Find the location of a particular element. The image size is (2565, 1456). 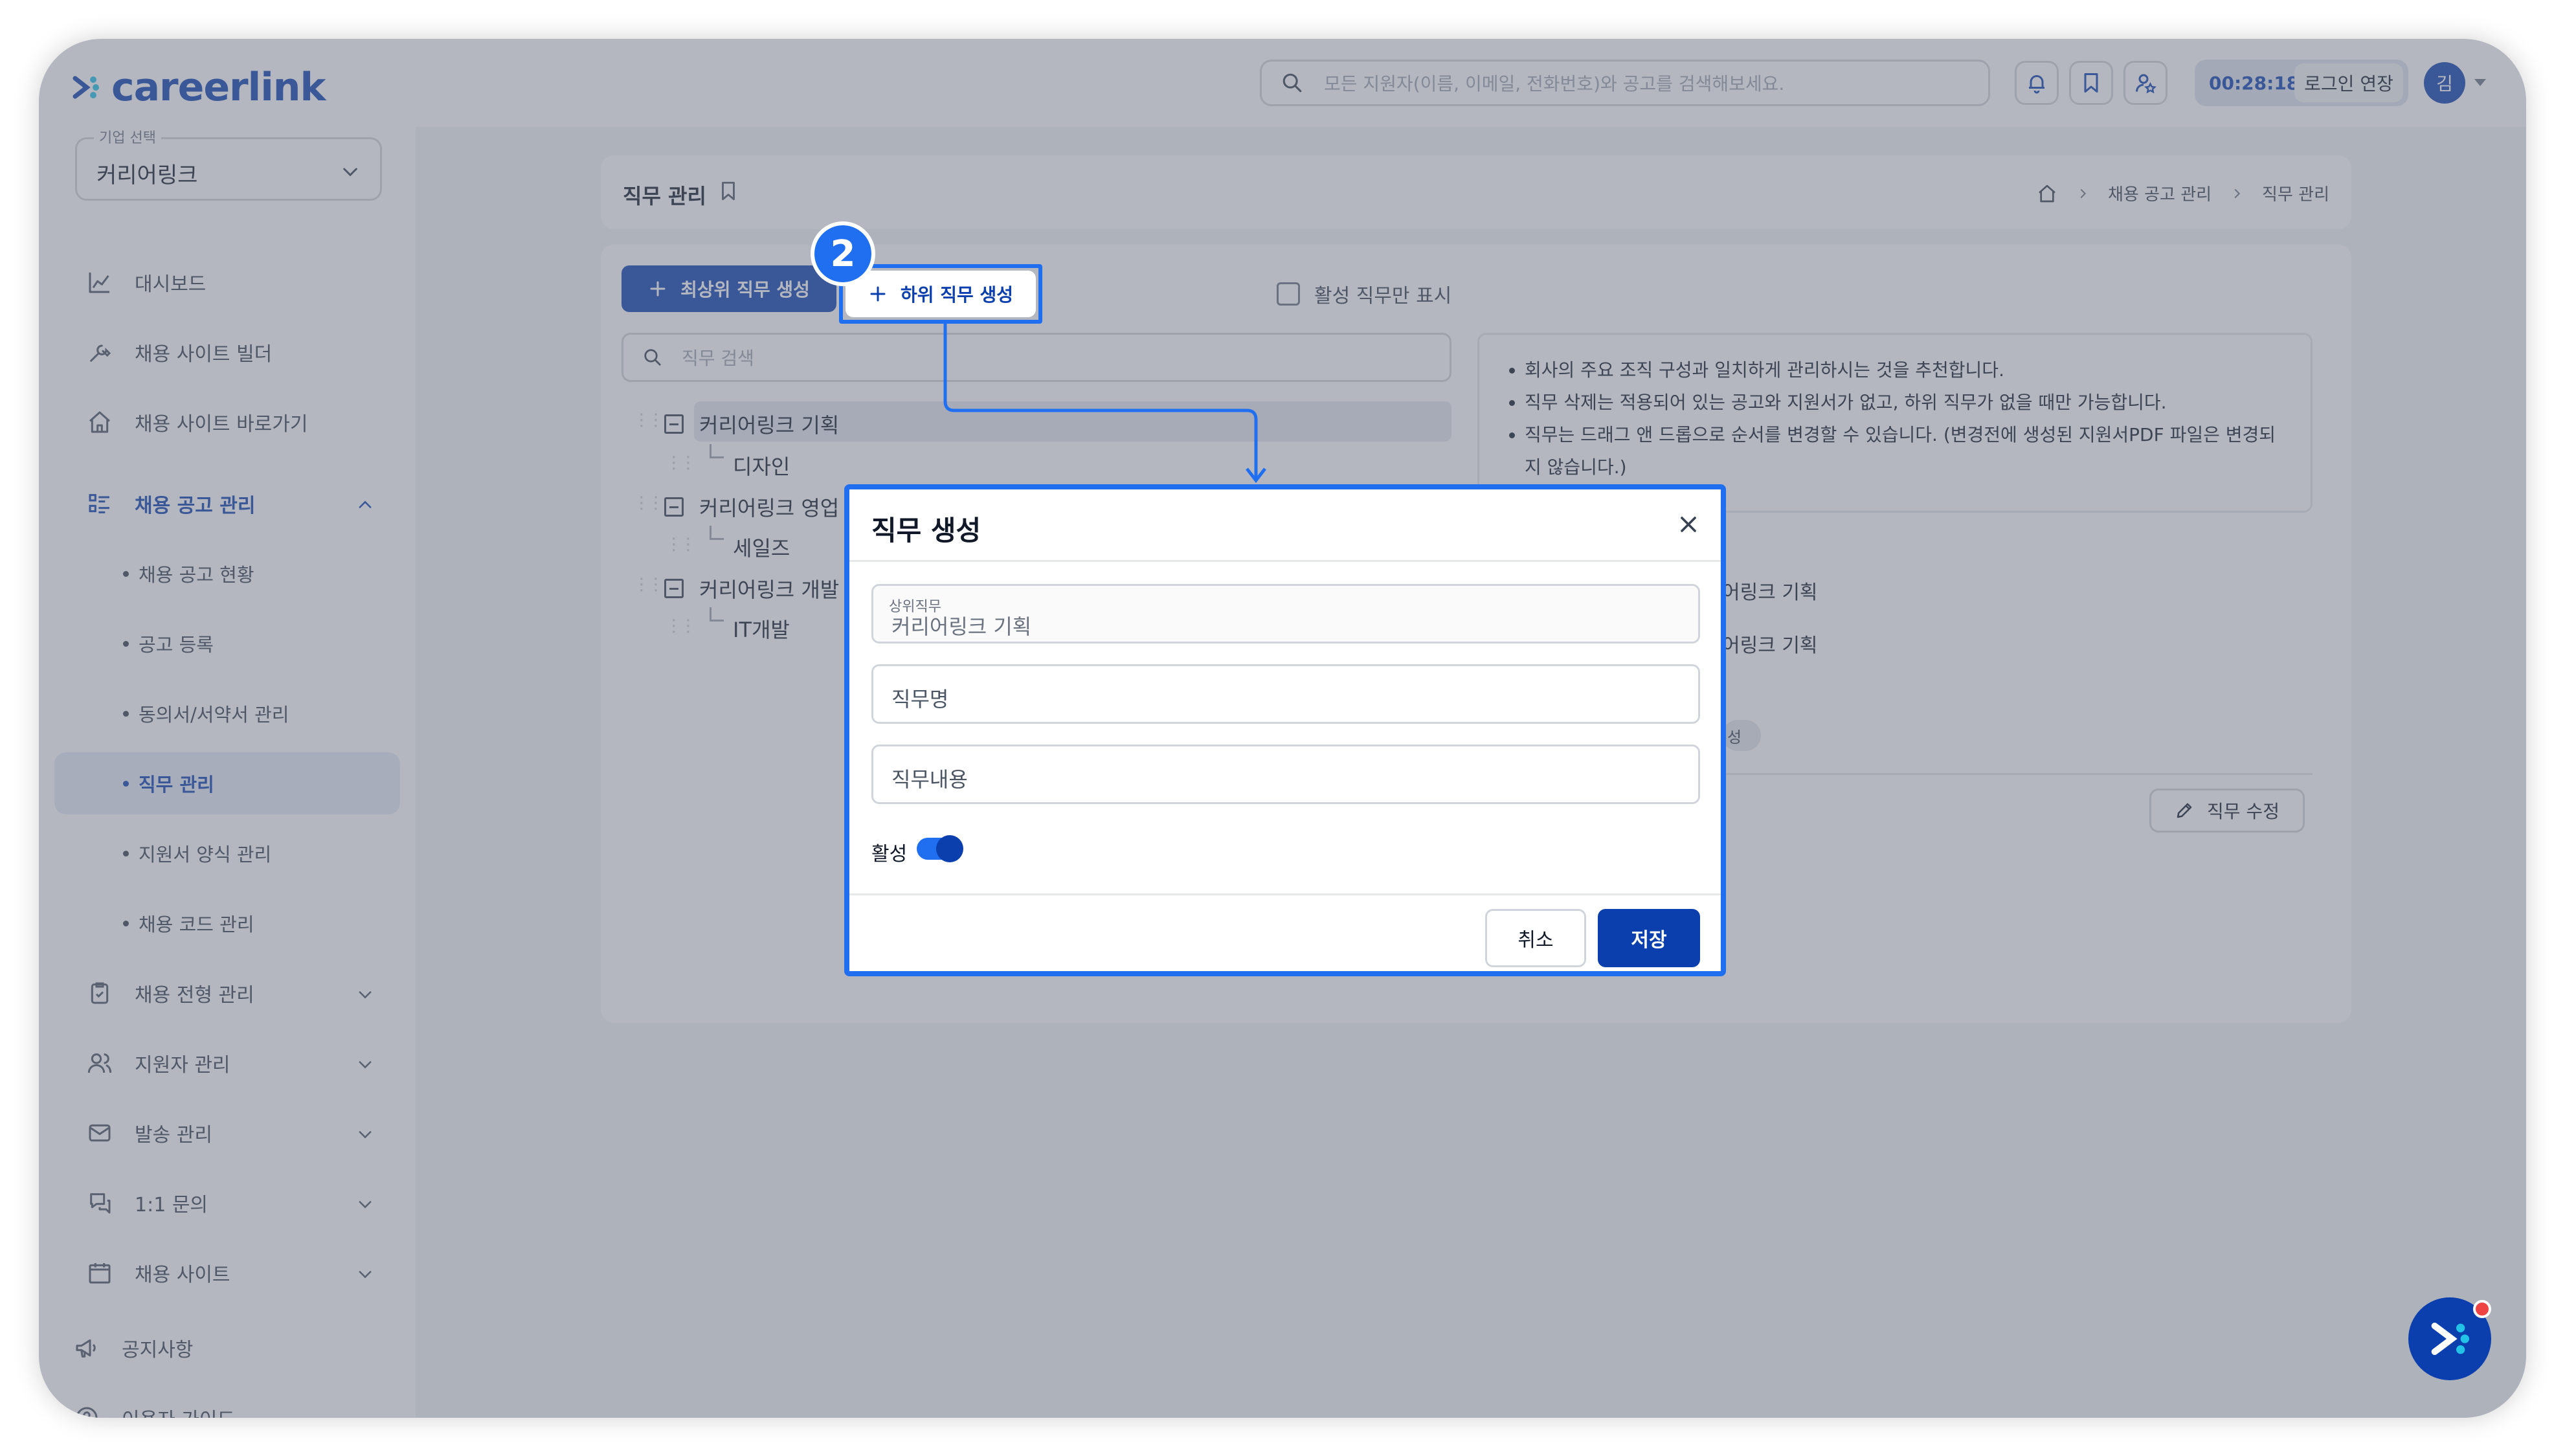

modal-footer-divider is located at coordinates (1285, 894).